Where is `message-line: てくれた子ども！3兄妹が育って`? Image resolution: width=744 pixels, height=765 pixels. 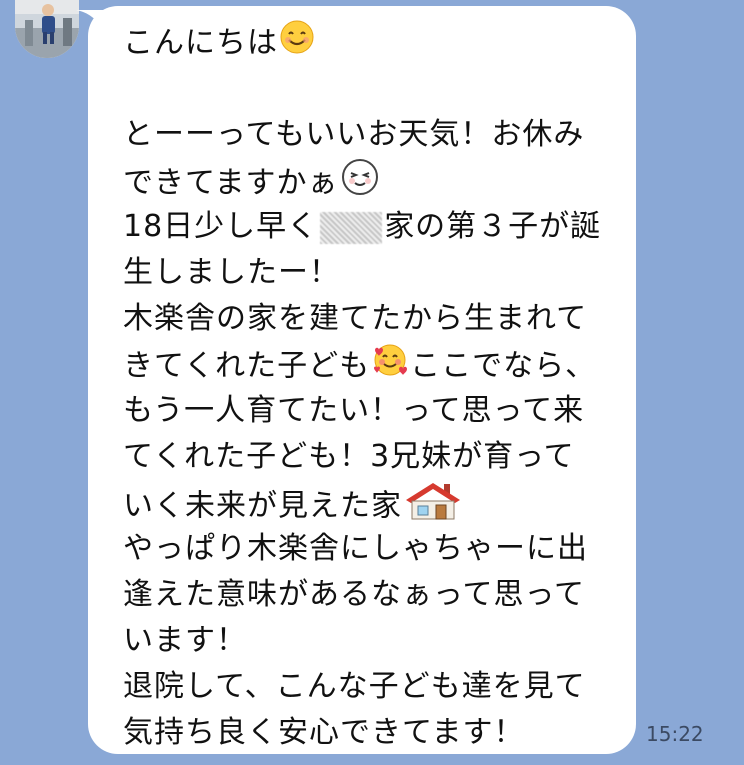 message-line: てくれた子ども！3兄妹が育って is located at coordinates (349, 456).